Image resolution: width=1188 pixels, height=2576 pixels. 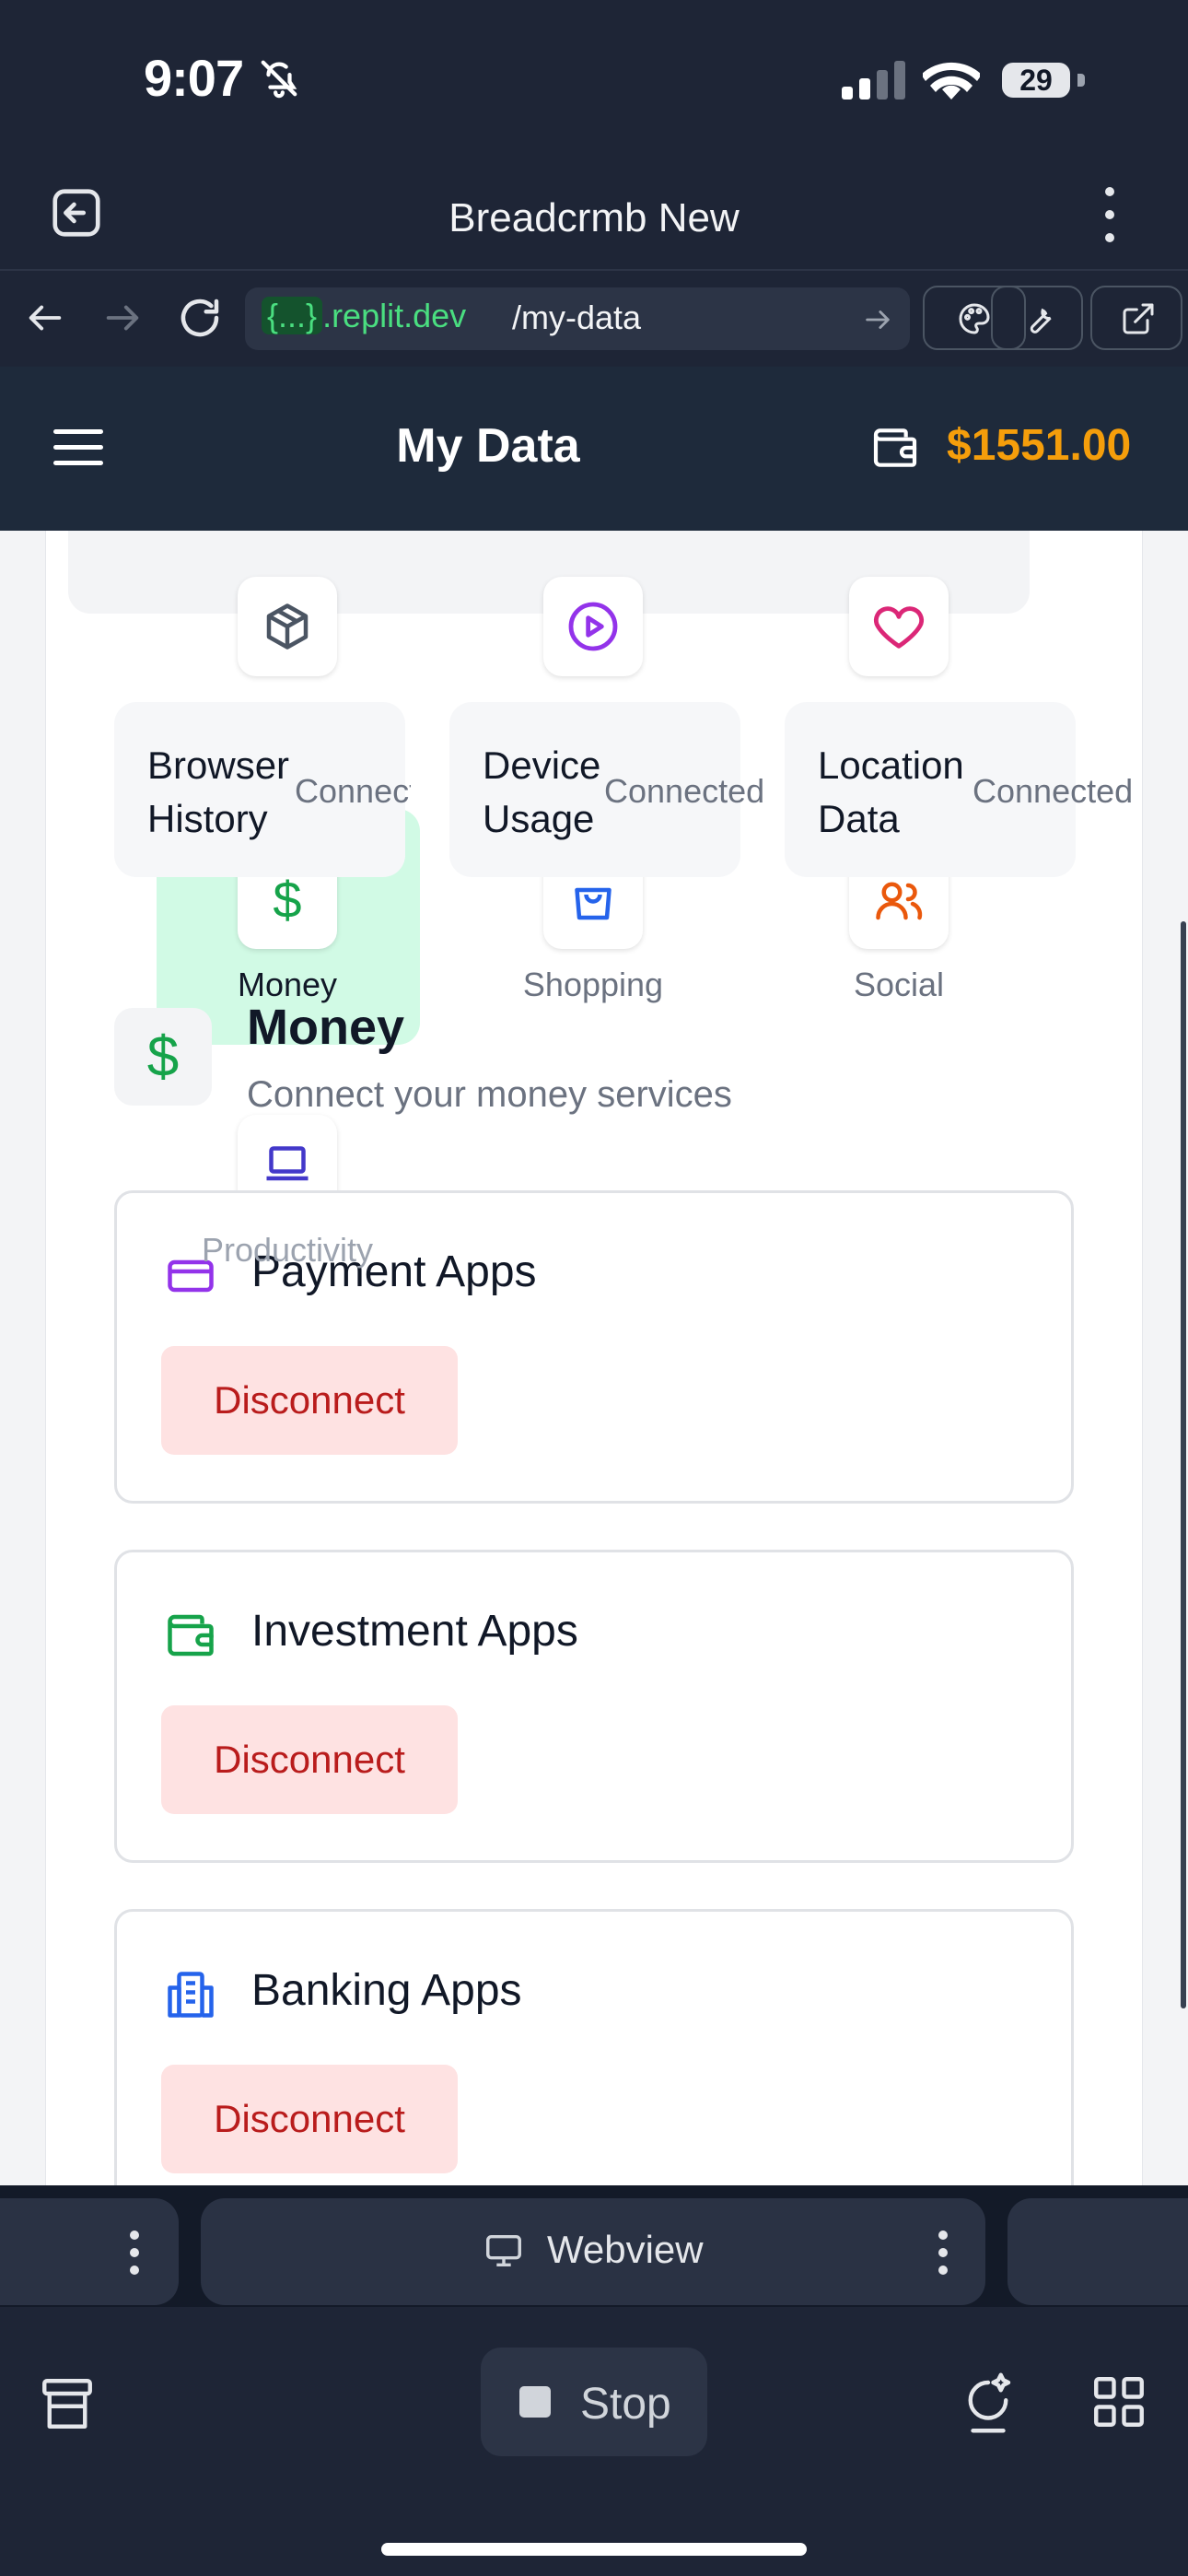 I want to click on package-icon, so click(x=287, y=626).